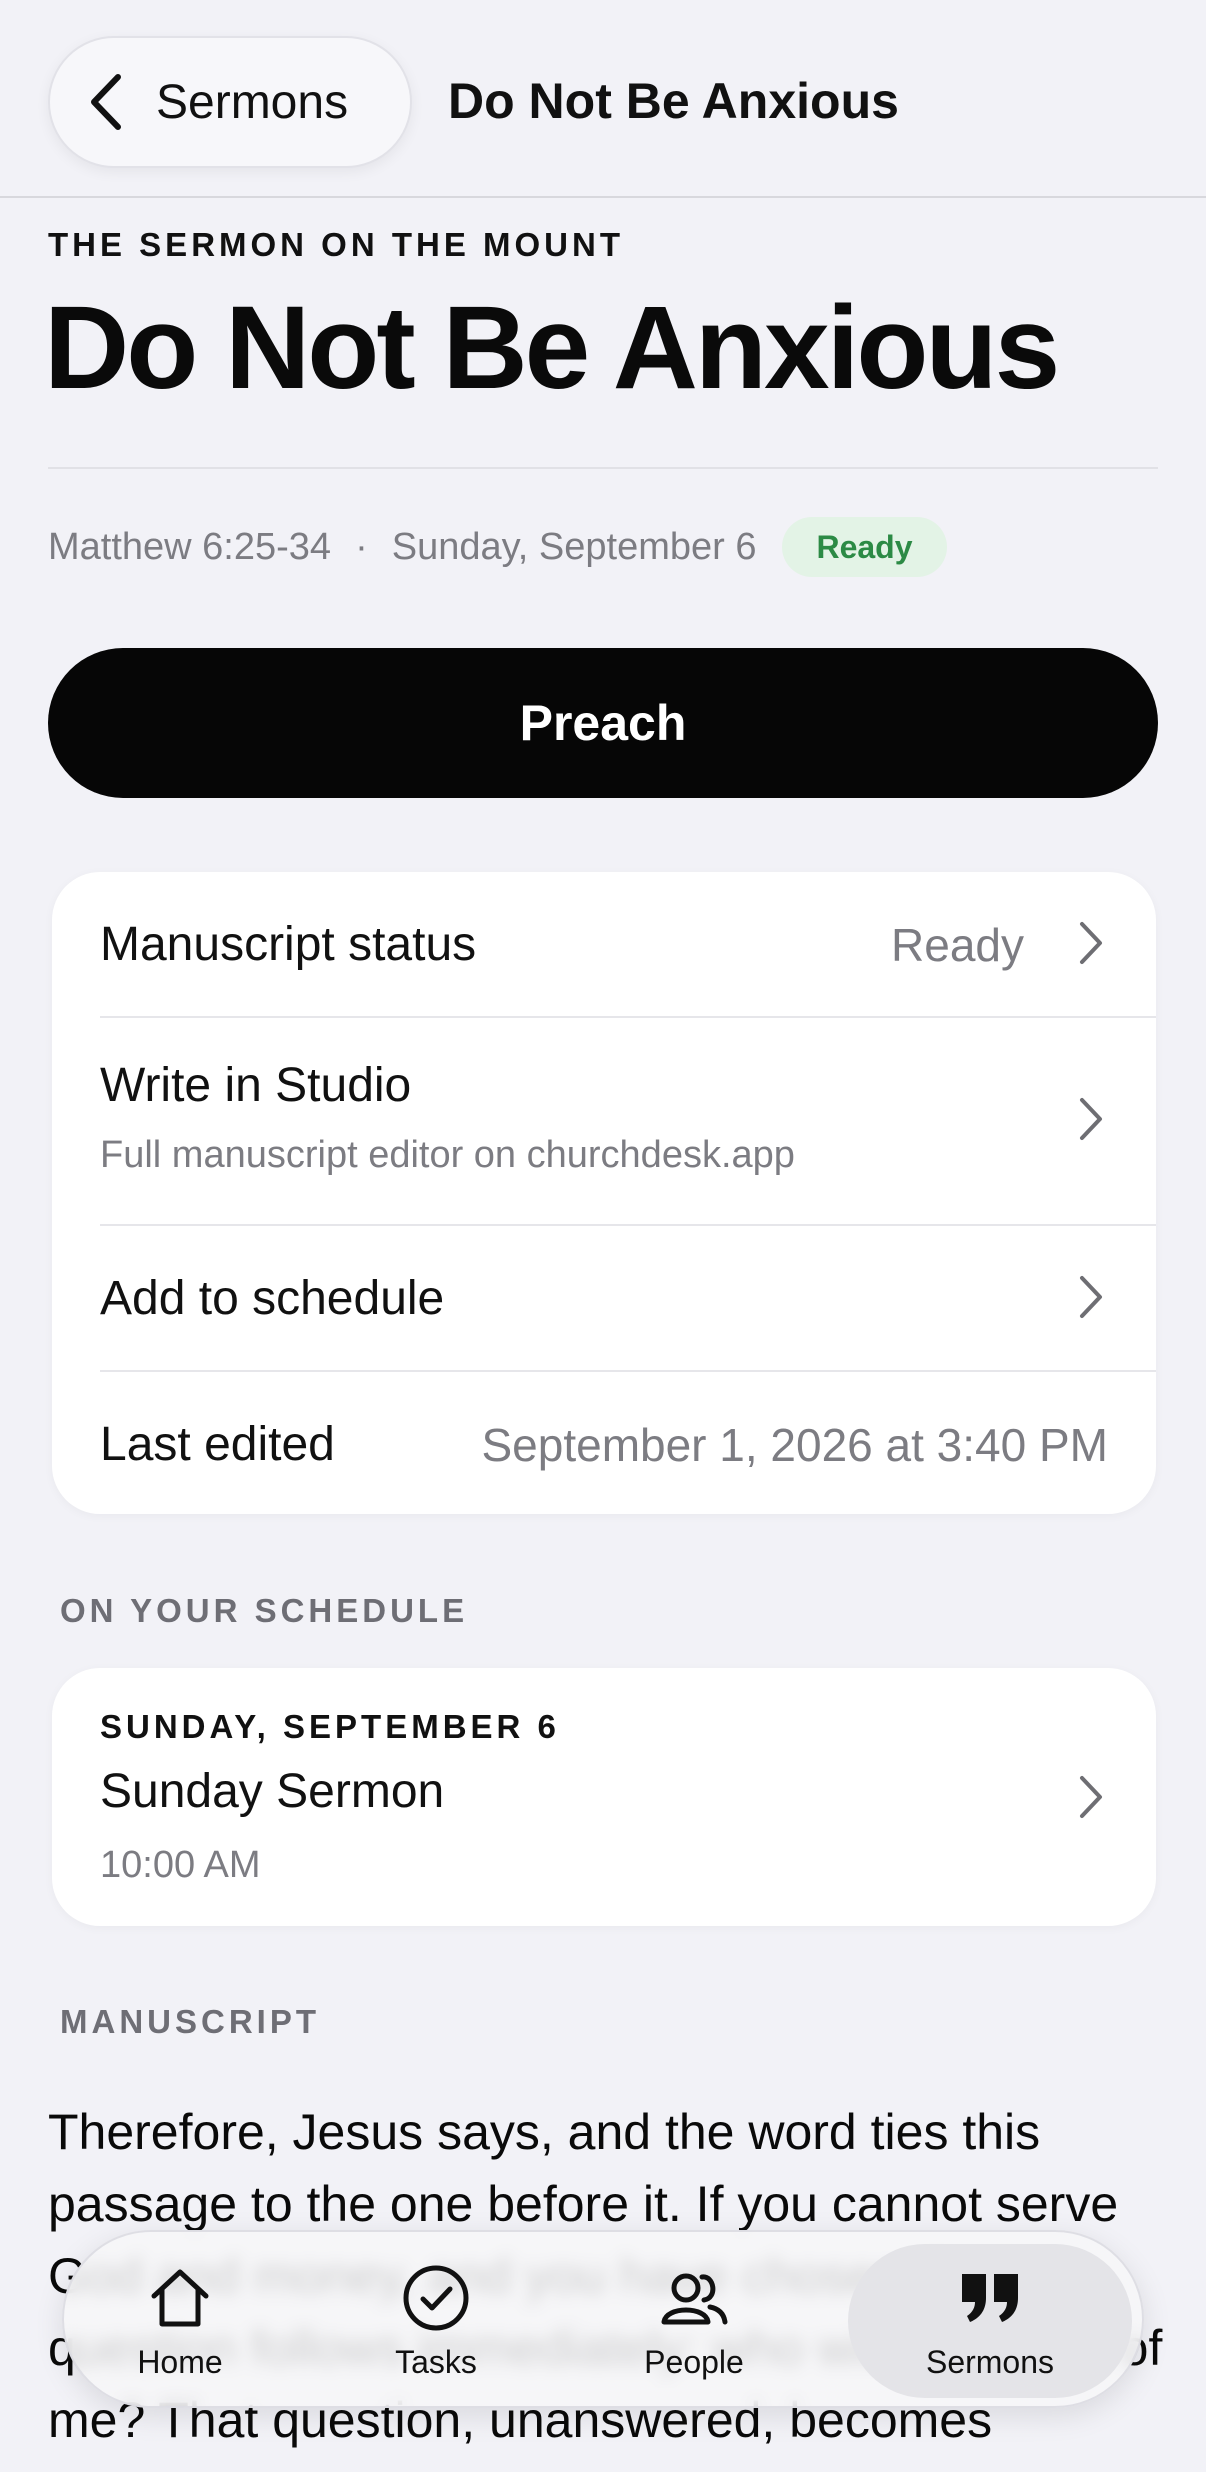 This screenshot has height=2472, width=1206. What do you see at coordinates (604, 943) in the screenshot?
I see `manuscript-status-row: Manuscript status Ready` at bounding box center [604, 943].